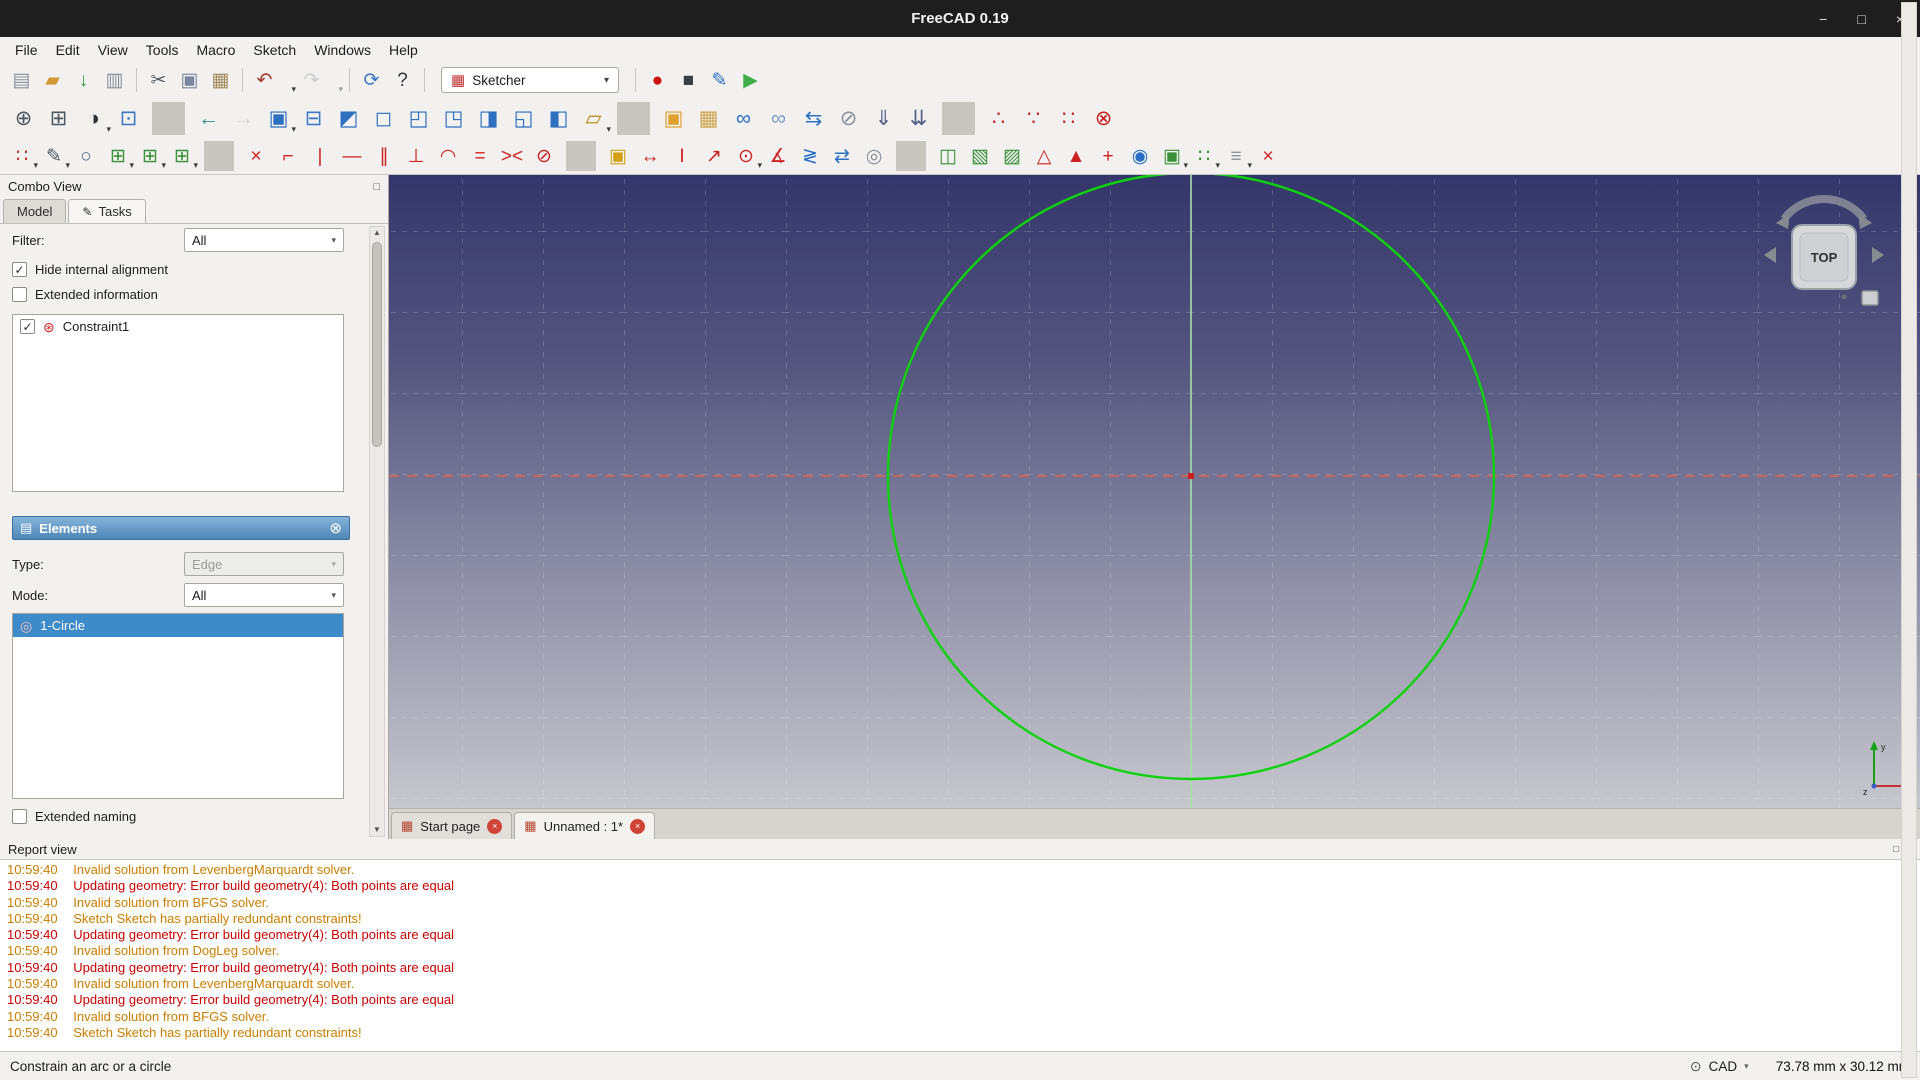 The width and height of the screenshot is (1920, 1080). I want to click on menu-edit: Edit, so click(68, 50).